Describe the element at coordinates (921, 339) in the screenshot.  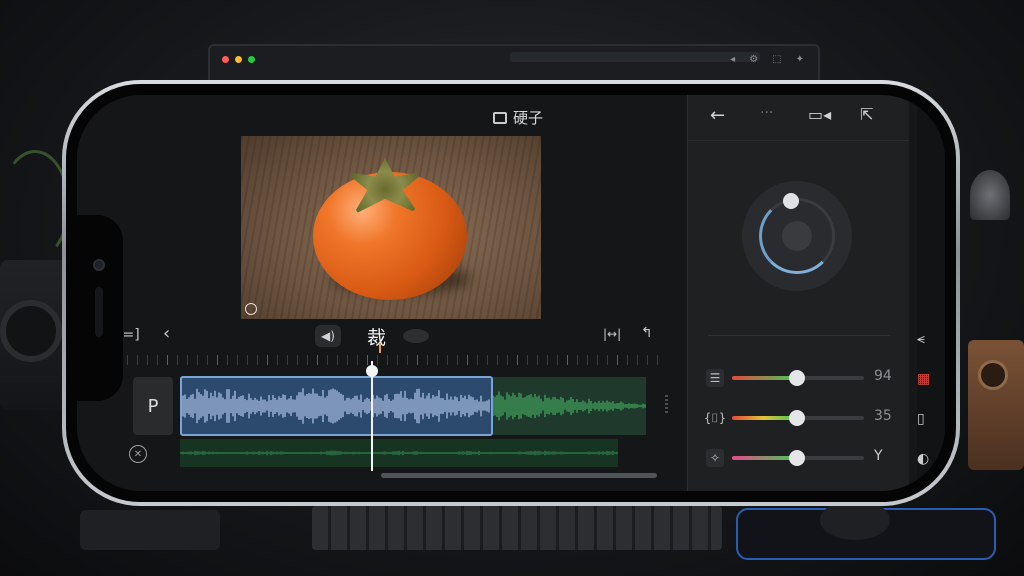
I see `collapse-icon: ⪪` at that location.